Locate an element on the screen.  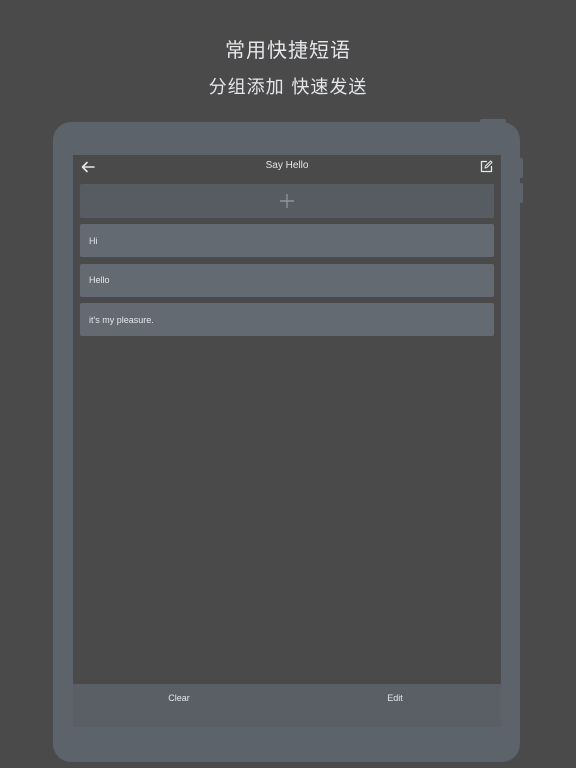
phrase-list: Hi Hello it's my pleasure. is located at coordinates (287, 283).